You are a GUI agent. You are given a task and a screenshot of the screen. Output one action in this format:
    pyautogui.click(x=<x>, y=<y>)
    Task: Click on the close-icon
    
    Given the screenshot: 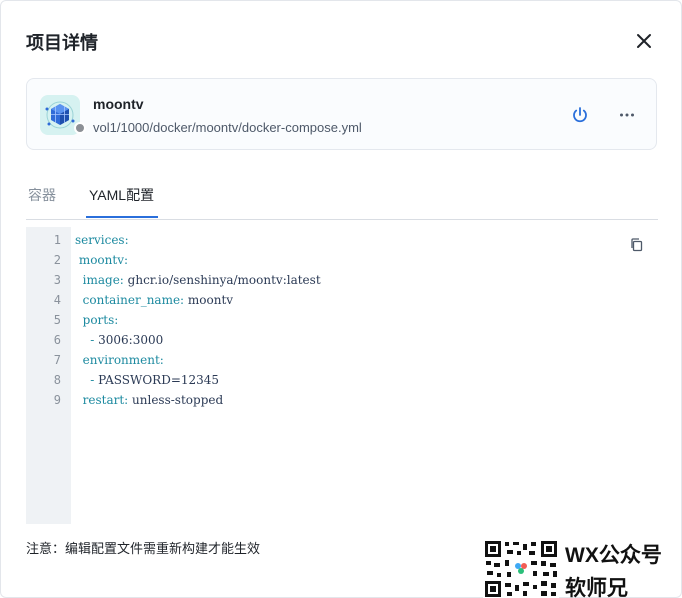 What is the action you would take?
    pyautogui.click(x=644, y=41)
    